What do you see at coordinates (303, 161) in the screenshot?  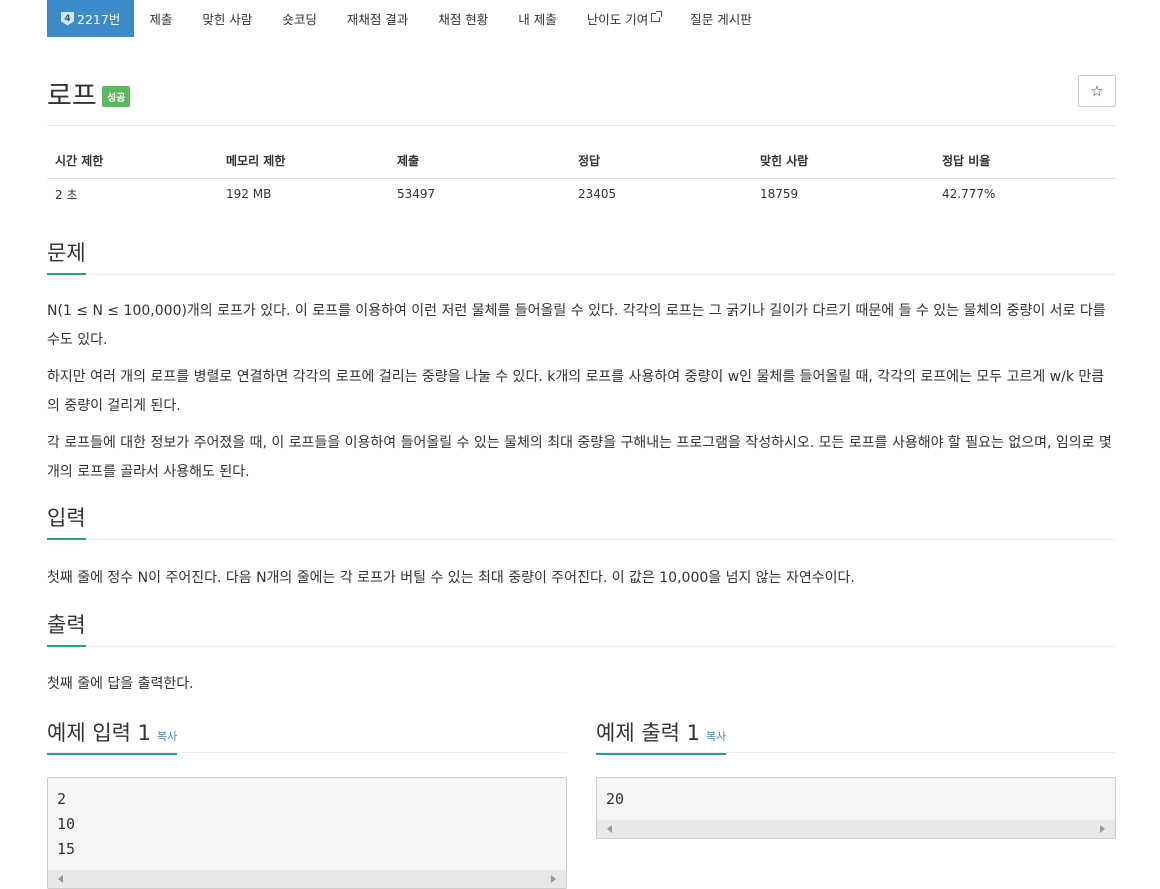 I see `header-memory-limit: 메모리 제한` at bounding box center [303, 161].